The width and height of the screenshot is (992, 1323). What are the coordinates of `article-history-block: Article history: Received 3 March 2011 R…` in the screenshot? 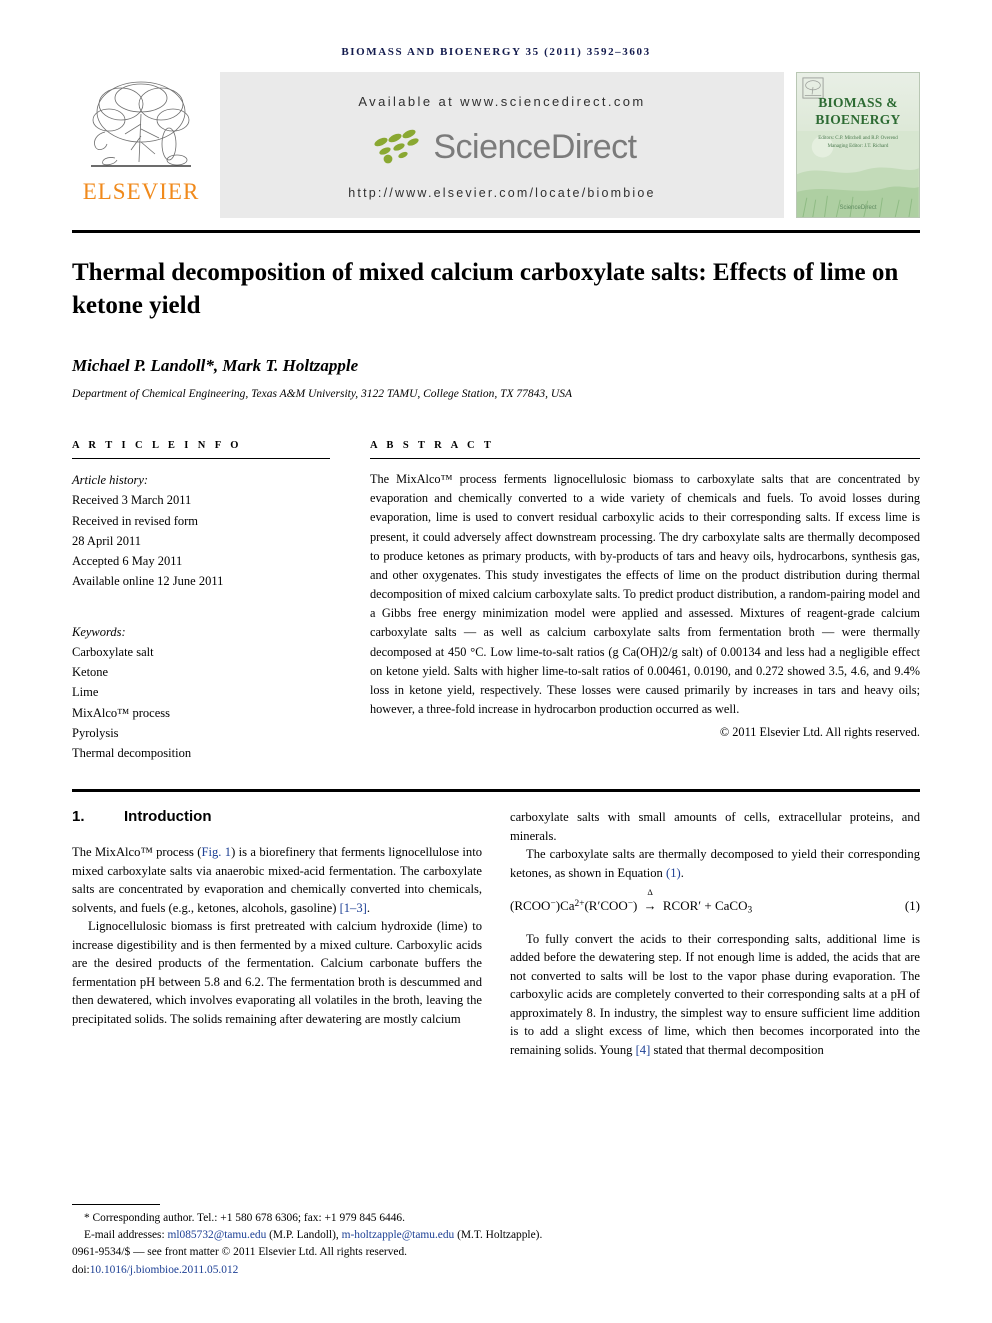 It's located at (201, 531).